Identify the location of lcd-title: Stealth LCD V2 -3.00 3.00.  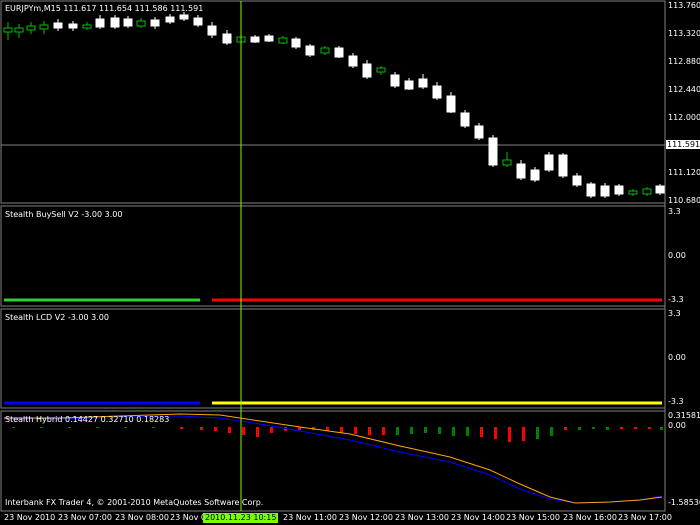
(57, 317).